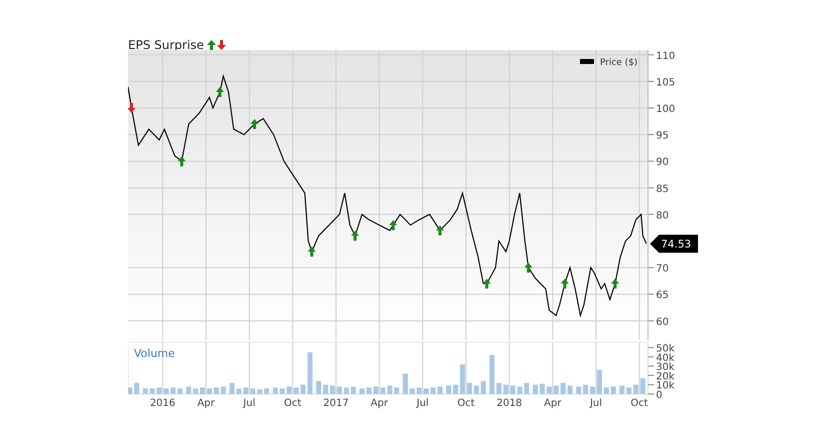  I want to click on axis-label: 0, so click(659, 395).